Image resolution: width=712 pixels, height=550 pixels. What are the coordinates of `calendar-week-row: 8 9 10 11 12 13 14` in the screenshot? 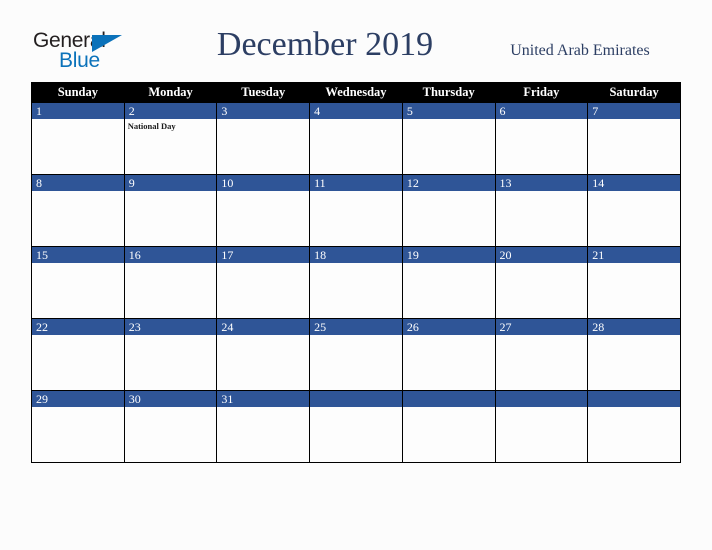 It's located at (356, 210).